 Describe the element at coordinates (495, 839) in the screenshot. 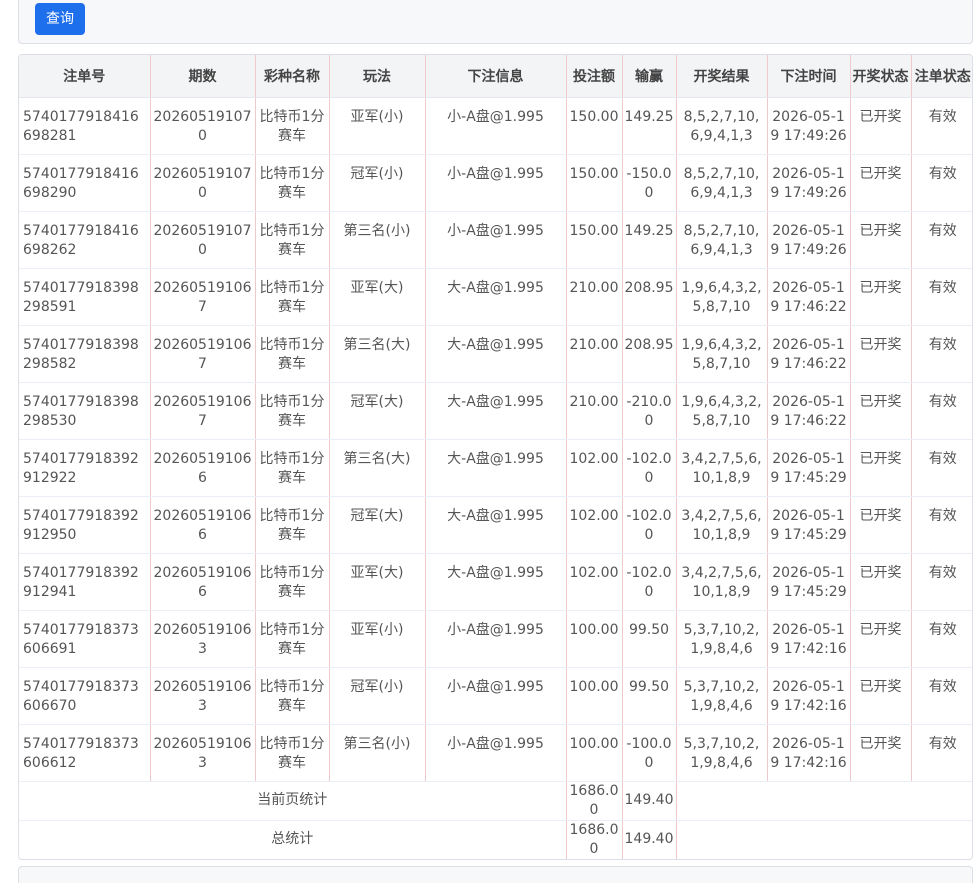

I see `grand-total-row: 总统计 1686.00 149.40` at that location.